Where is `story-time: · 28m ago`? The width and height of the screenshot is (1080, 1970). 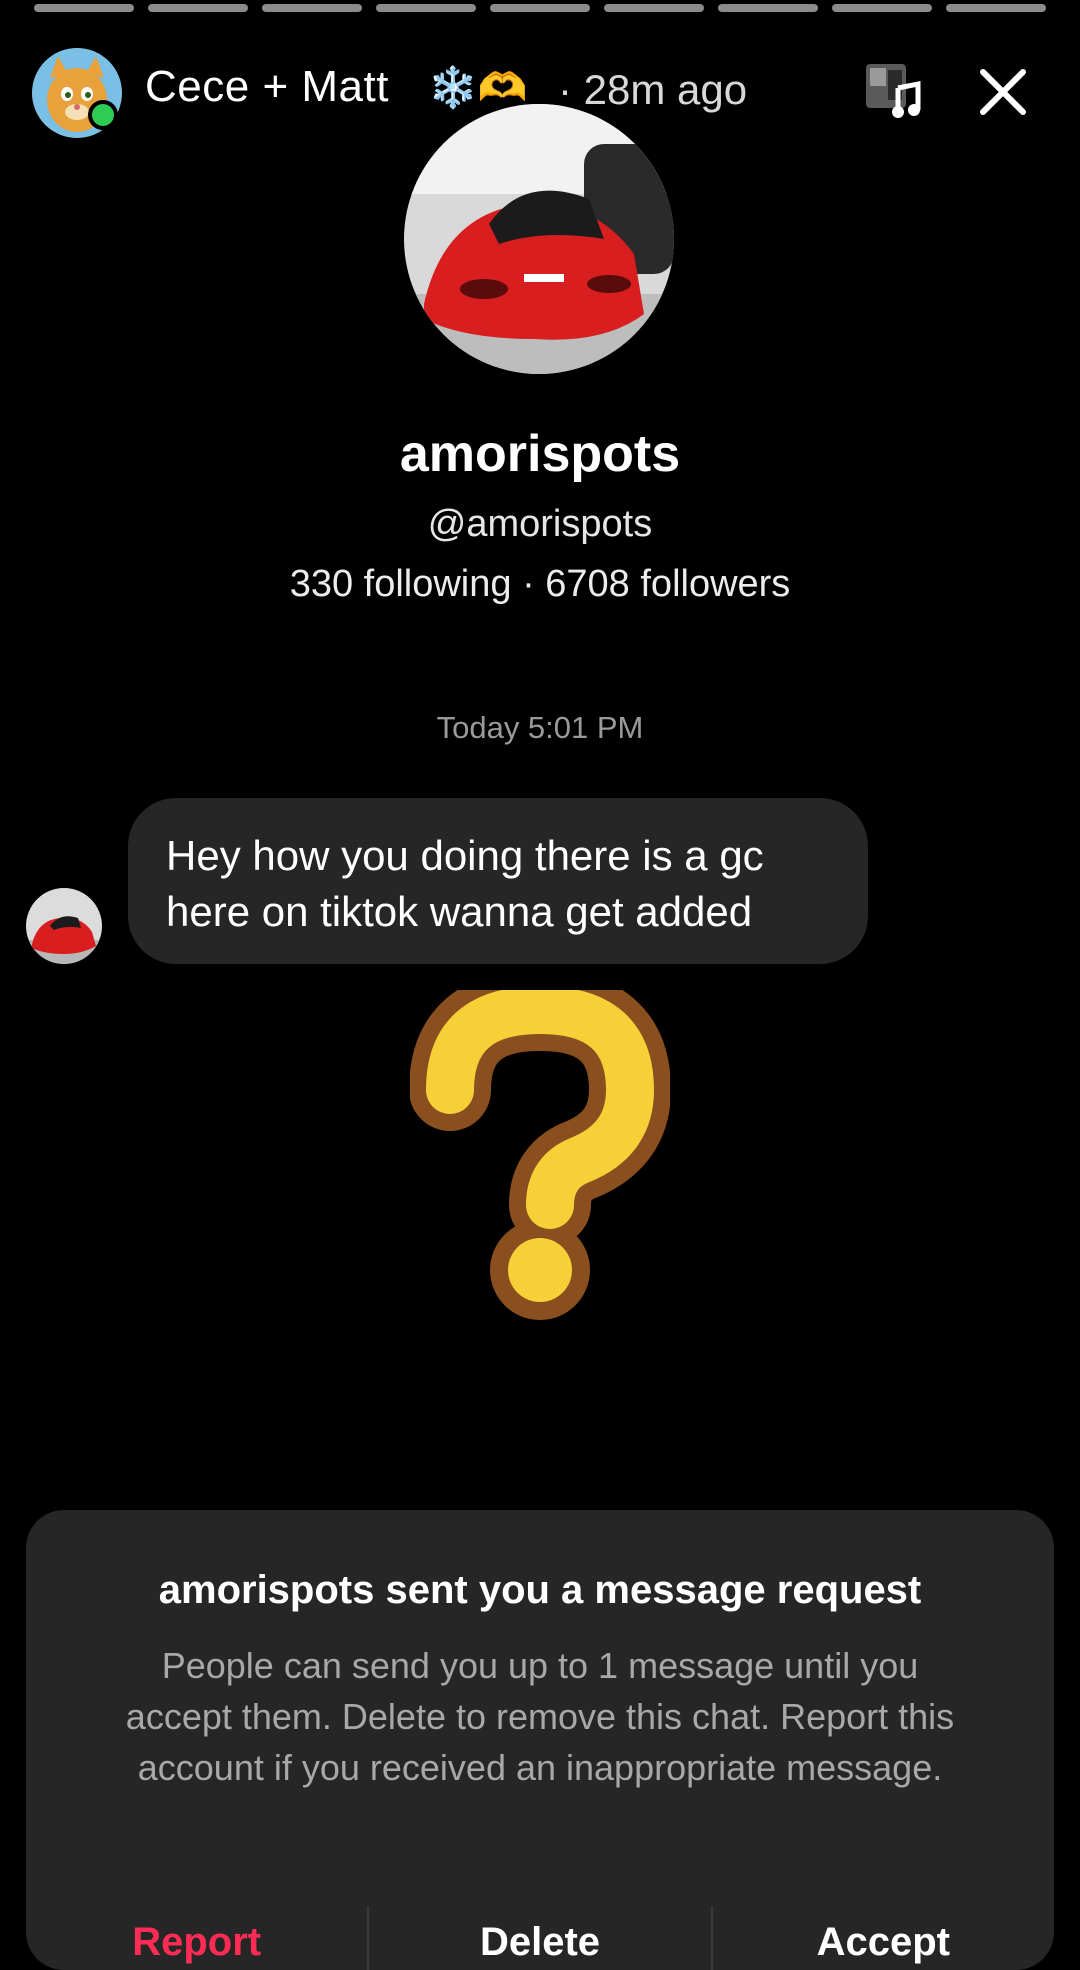 story-time: · 28m ago is located at coordinates (653, 89).